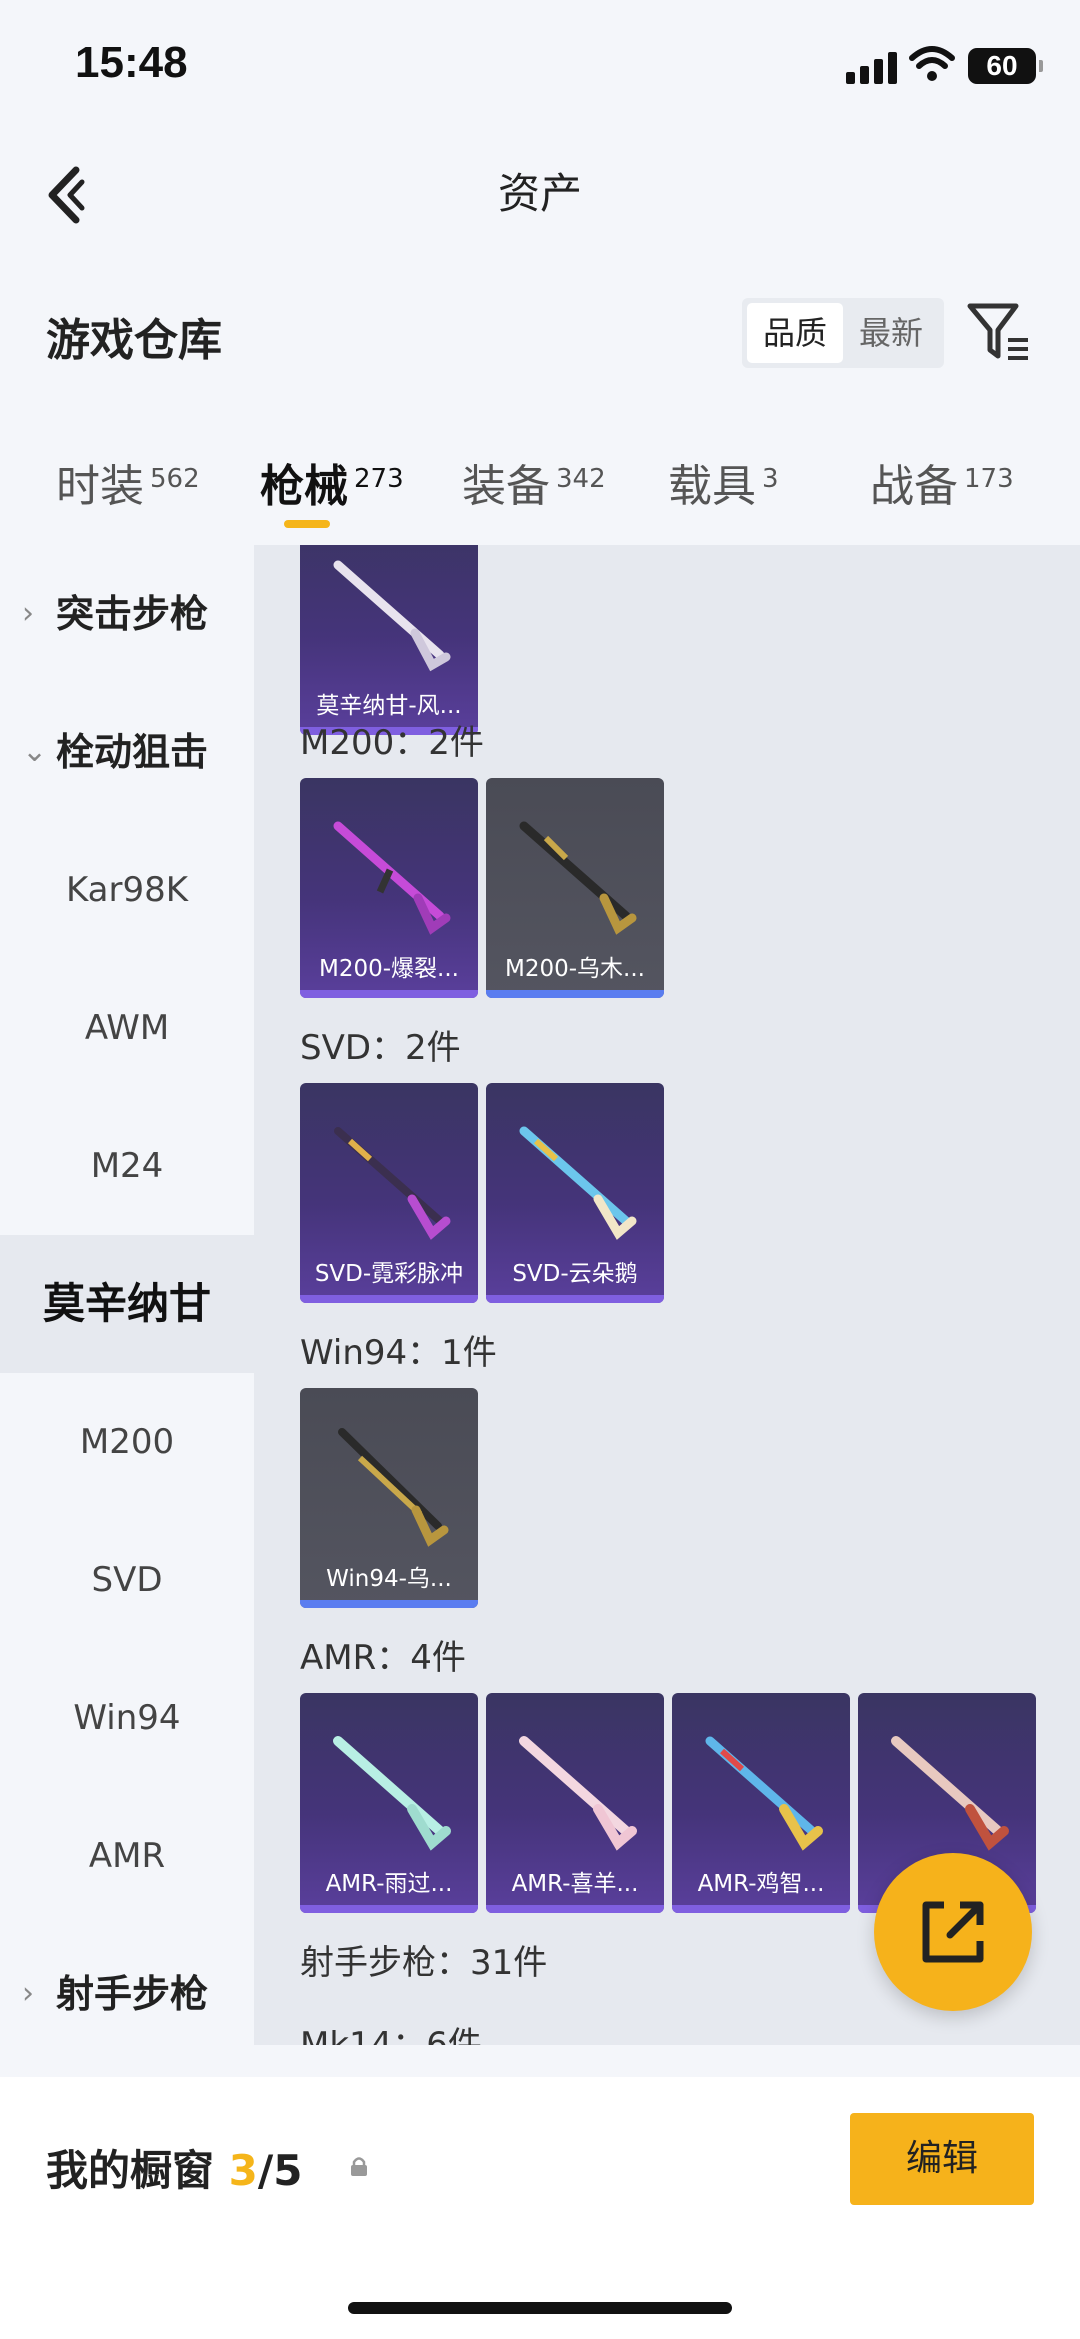 The height and width of the screenshot is (2339, 1080). What do you see at coordinates (424, 1963) in the screenshot?
I see `section-title: 射手步枪：31件` at bounding box center [424, 1963].